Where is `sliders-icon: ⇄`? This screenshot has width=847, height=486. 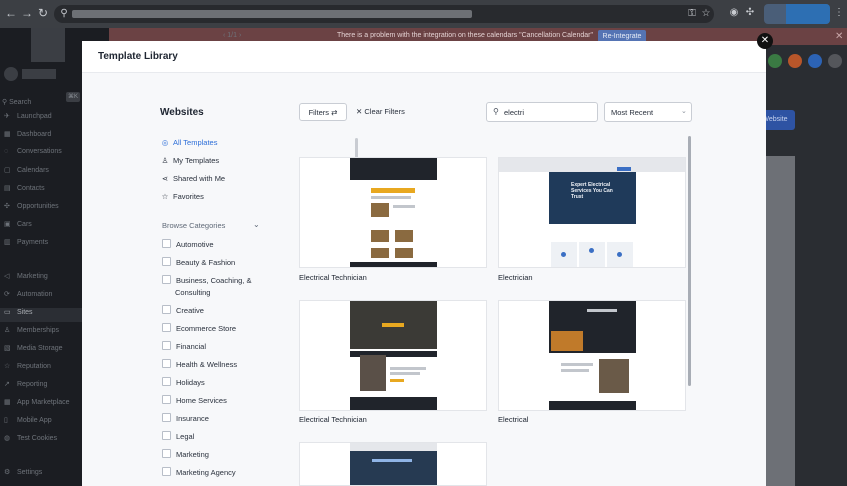 sliders-icon: ⇄ is located at coordinates (334, 112).